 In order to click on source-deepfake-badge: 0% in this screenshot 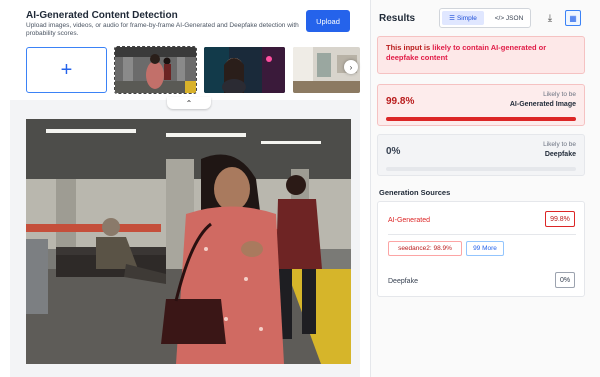, I will do `click(565, 280)`.